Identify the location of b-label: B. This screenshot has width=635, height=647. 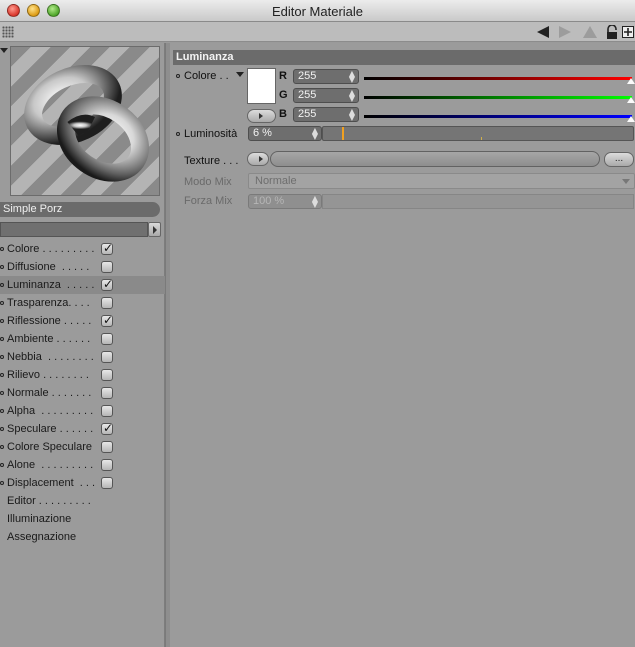
(283, 114).